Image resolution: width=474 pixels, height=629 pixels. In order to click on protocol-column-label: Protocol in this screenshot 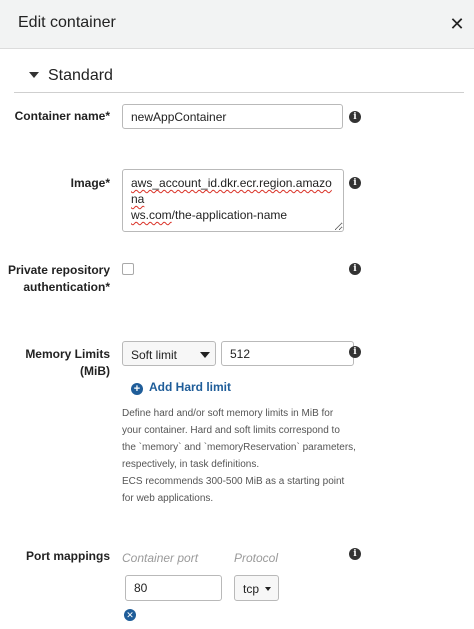, I will do `click(256, 558)`.